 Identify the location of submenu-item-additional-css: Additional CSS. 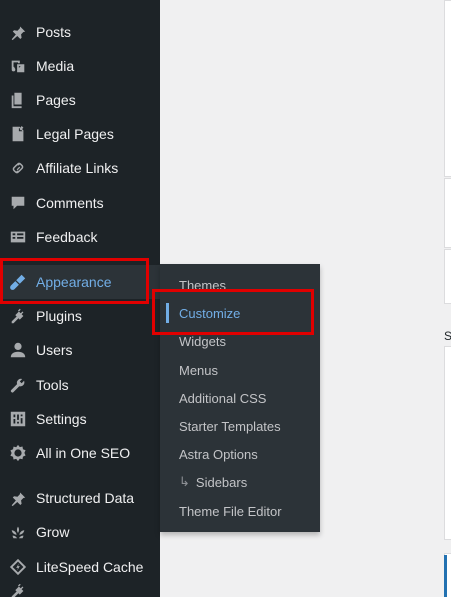
(240, 398).